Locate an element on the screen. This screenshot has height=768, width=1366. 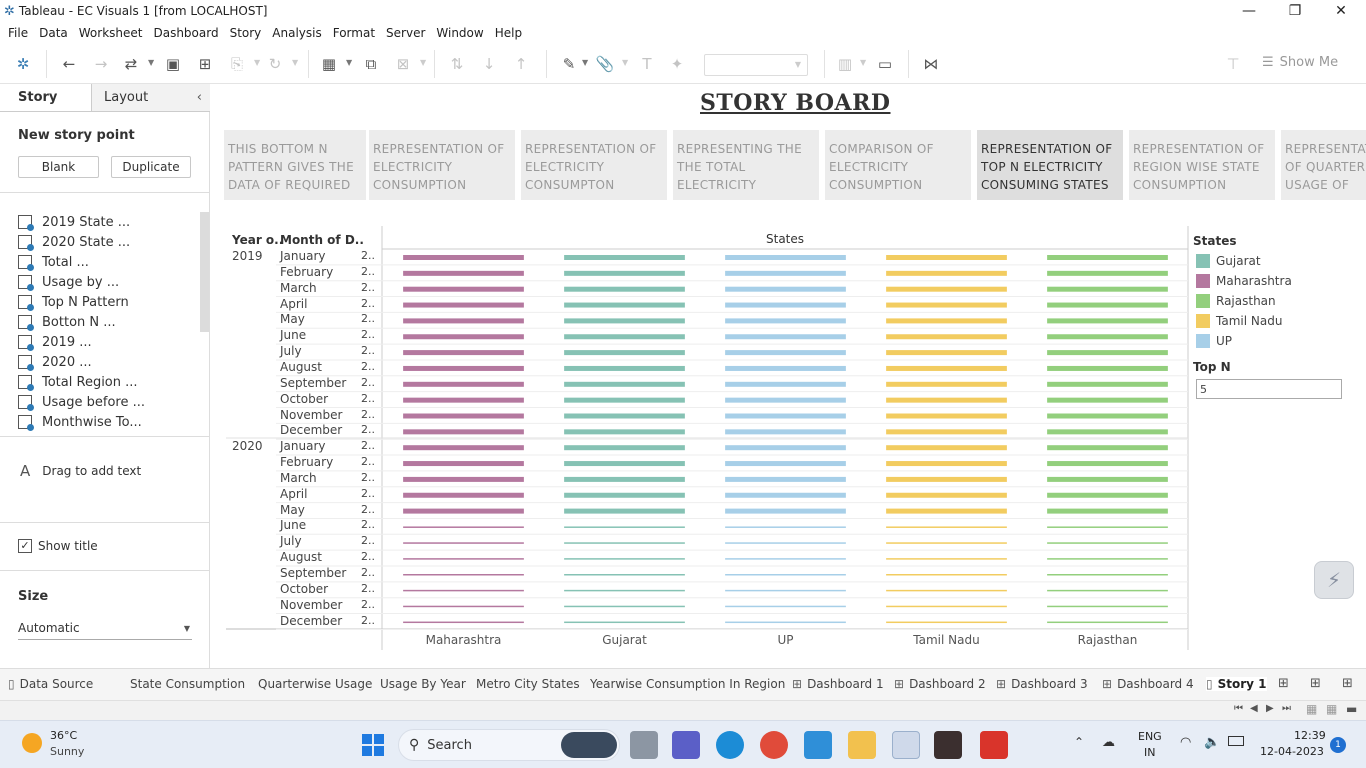
sheet-tab: Quarterwise Usage is located at coordinates (315, 684).